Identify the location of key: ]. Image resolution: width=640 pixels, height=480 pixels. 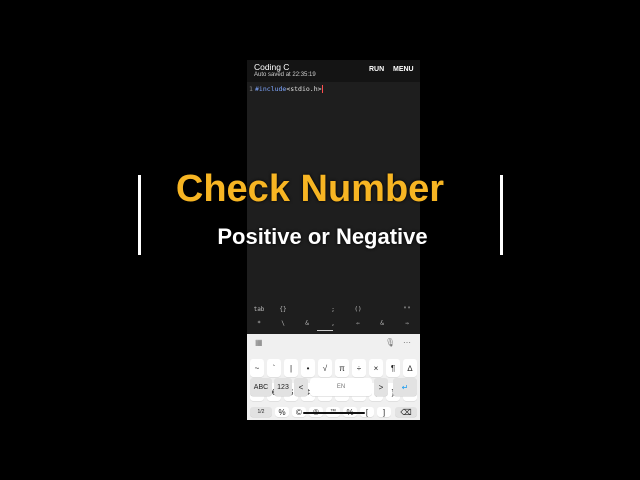
(384, 412).